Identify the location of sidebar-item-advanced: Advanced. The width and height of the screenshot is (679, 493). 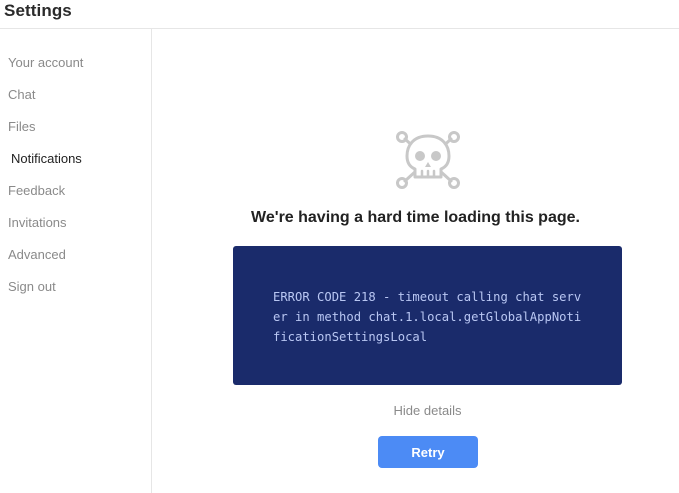
(37, 255).